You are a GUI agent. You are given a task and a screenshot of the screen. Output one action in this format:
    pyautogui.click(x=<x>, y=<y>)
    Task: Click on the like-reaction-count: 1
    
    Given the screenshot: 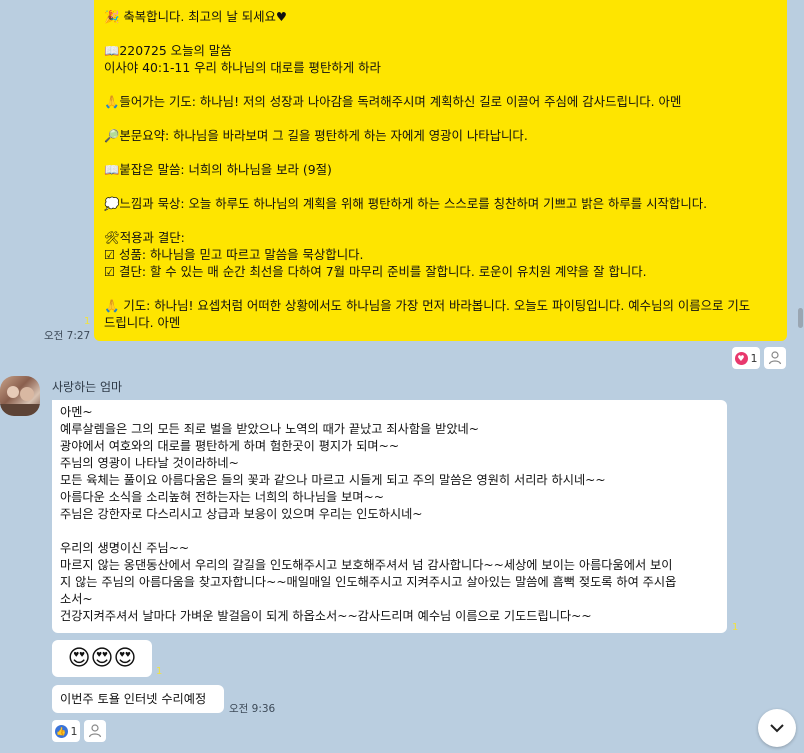 What is the action you would take?
    pyautogui.click(x=74, y=731)
    